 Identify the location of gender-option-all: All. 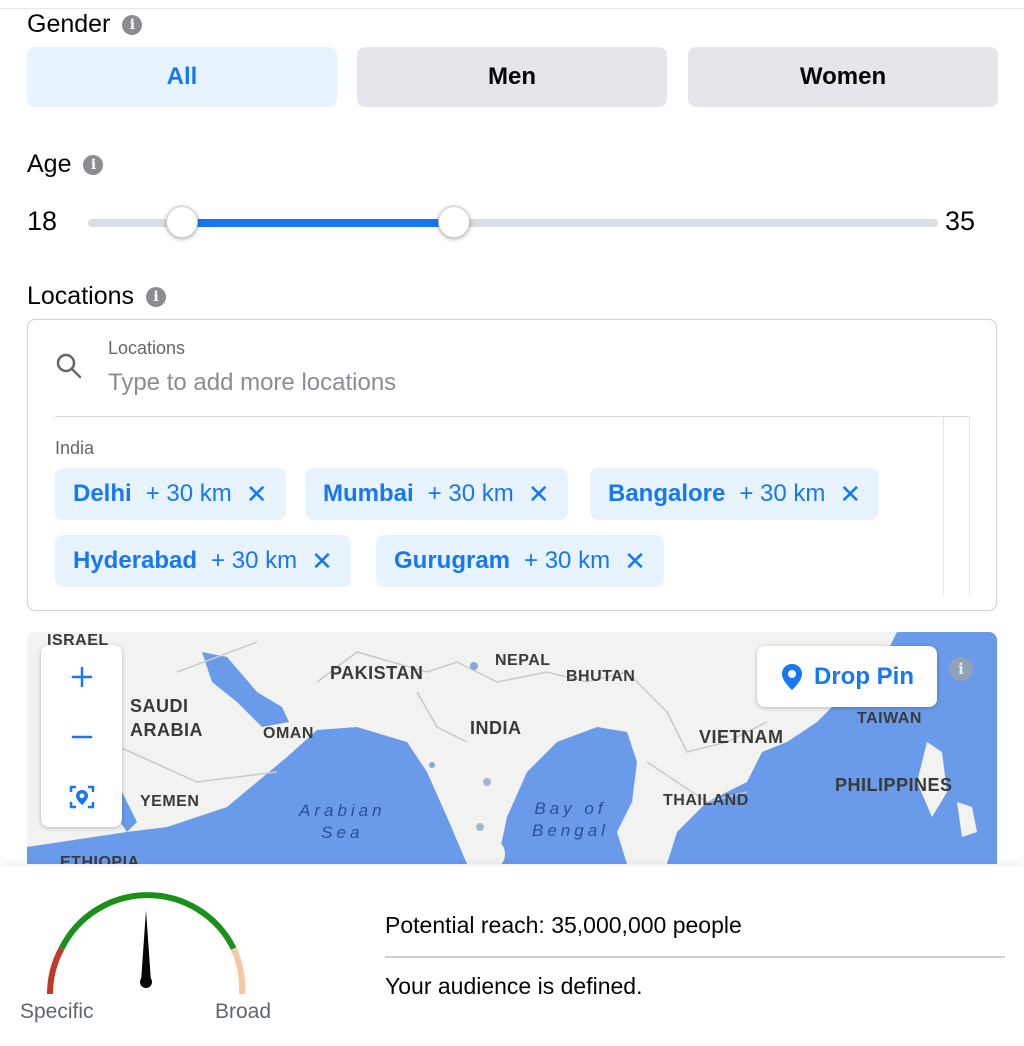
(182, 77).